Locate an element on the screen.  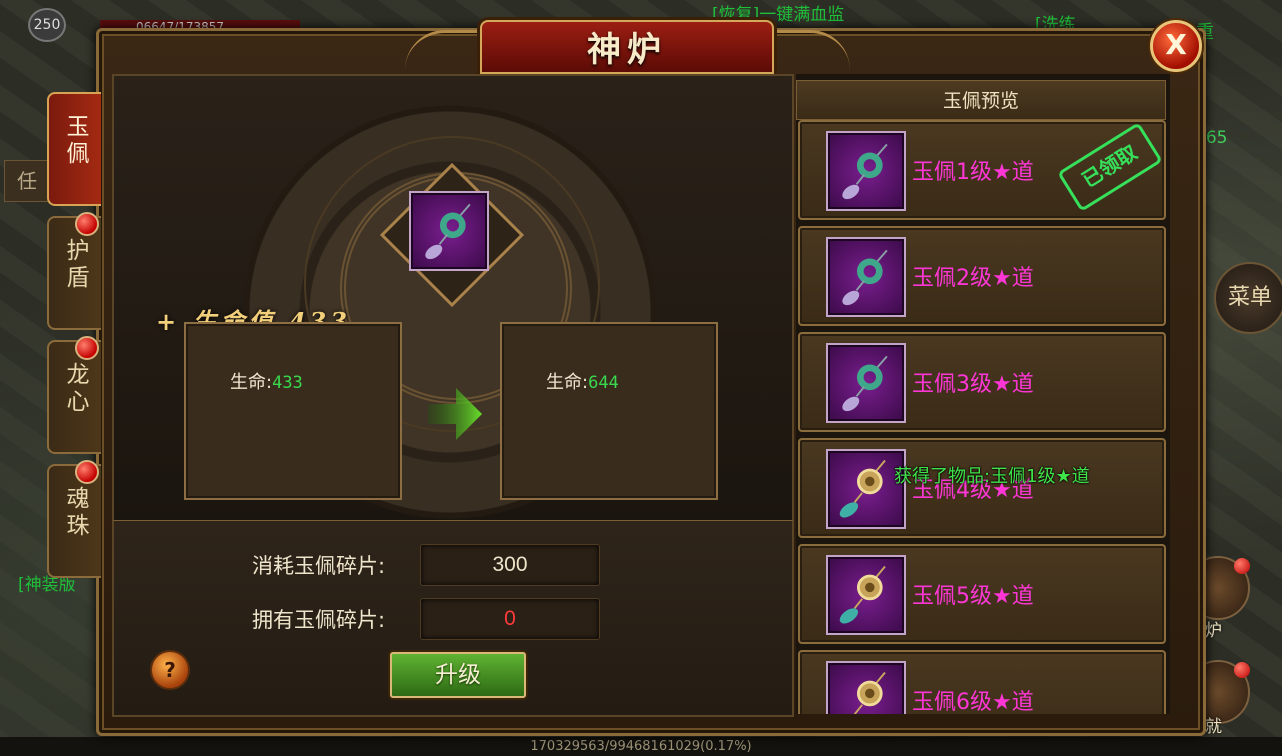
tab-shield: 护盾 is located at coordinates (74, 271).